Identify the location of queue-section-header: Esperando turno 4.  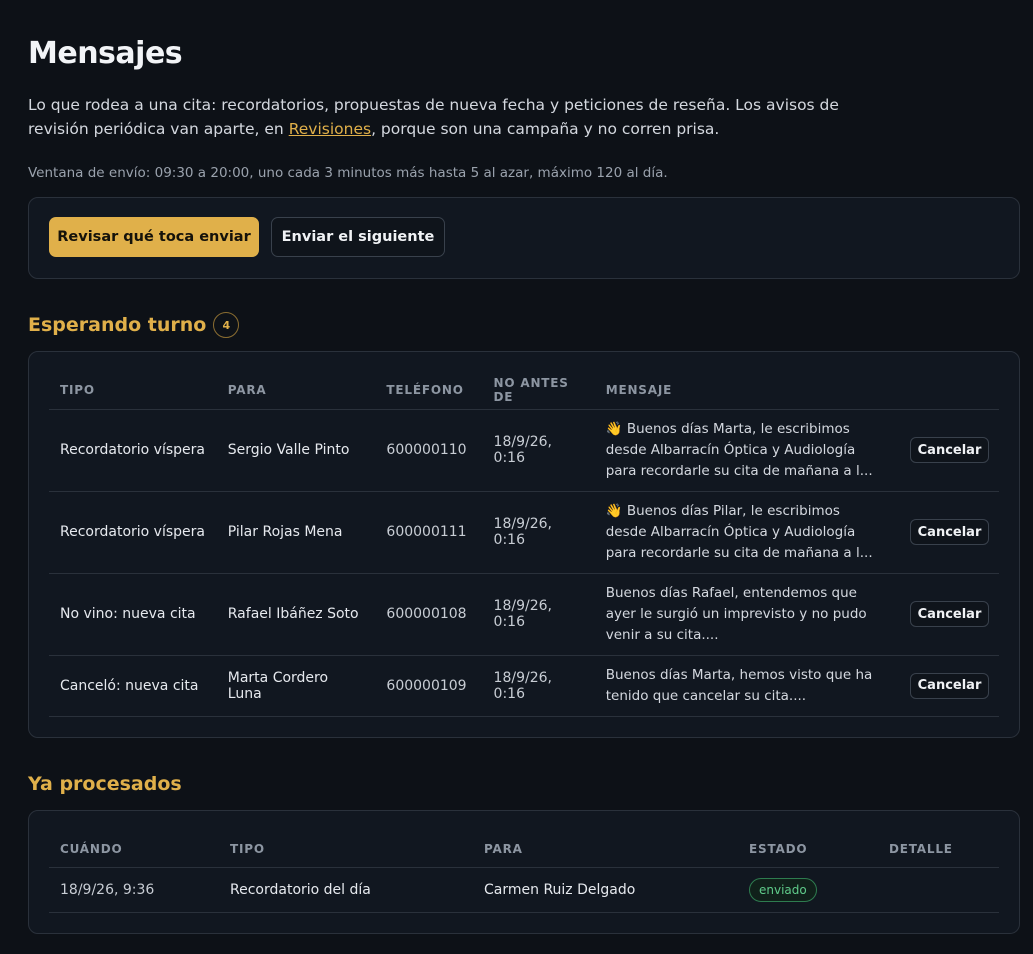
(524, 325).